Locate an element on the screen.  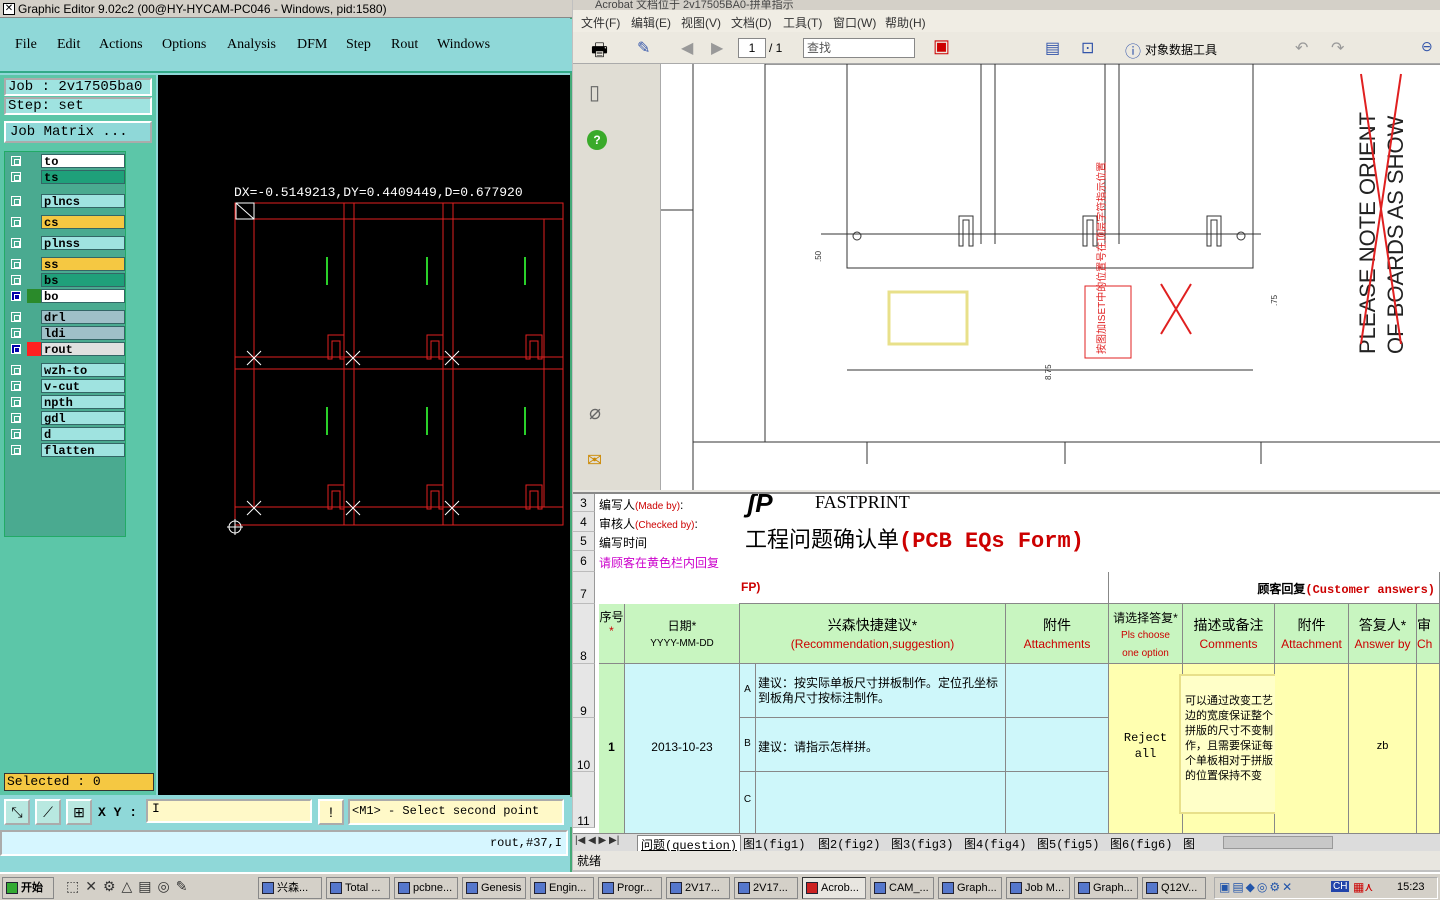
horizontal-scrollbar is located at coordinates (1278, 842).